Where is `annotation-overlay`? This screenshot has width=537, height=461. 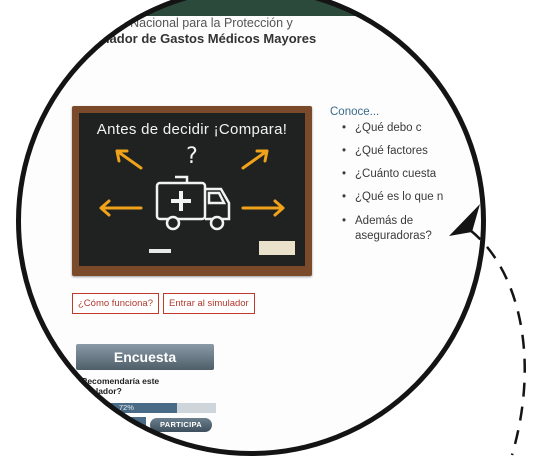
annotation-overlay is located at coordinates (487, 330).